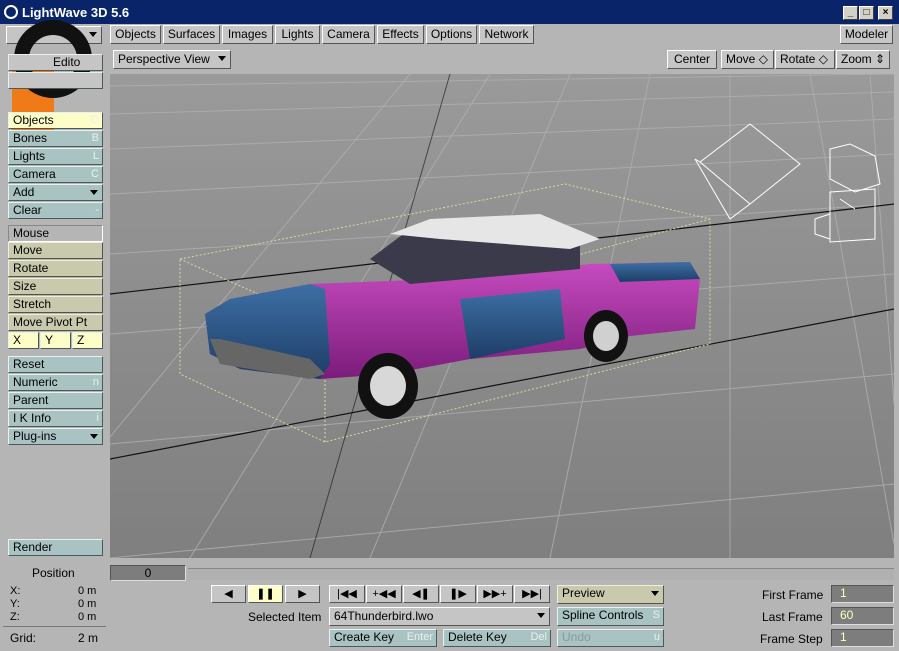 This screenshot has width=899, height=651. What do you see at coordinates (862, 616) in the screenshot?
I see `last-frame-field: 60` at bounding box center [862, 616].